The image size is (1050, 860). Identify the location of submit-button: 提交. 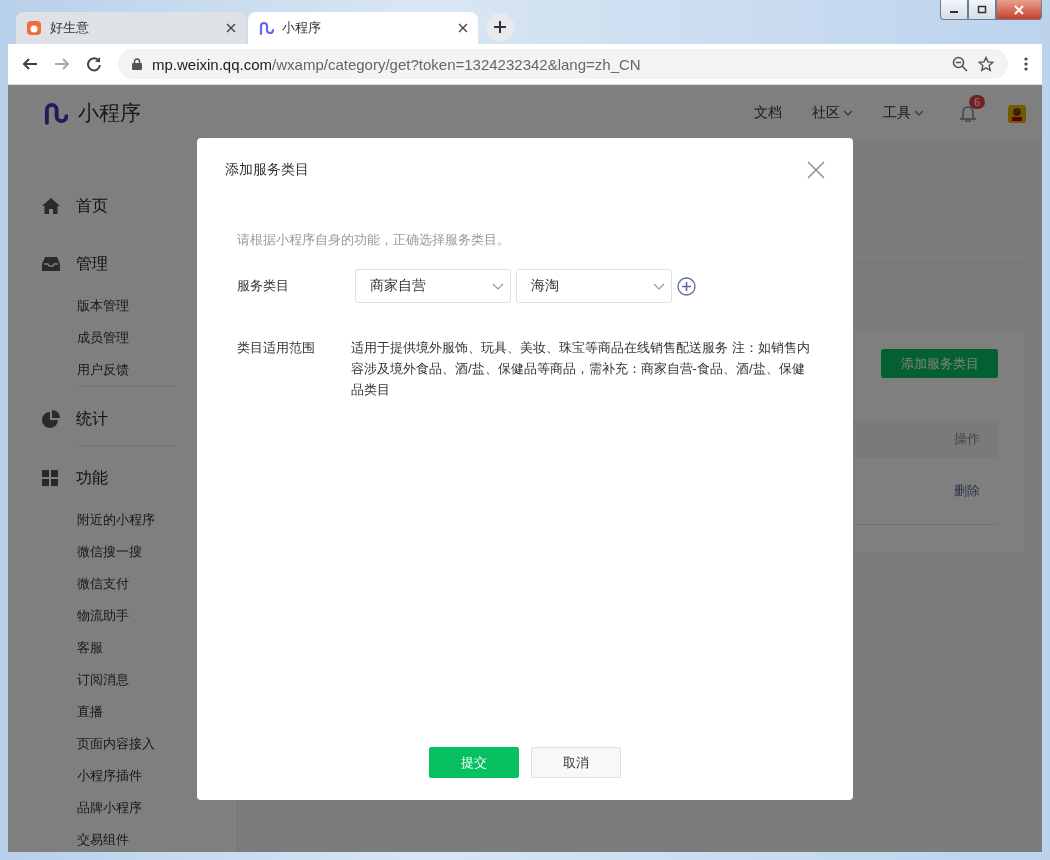
(474, 762).